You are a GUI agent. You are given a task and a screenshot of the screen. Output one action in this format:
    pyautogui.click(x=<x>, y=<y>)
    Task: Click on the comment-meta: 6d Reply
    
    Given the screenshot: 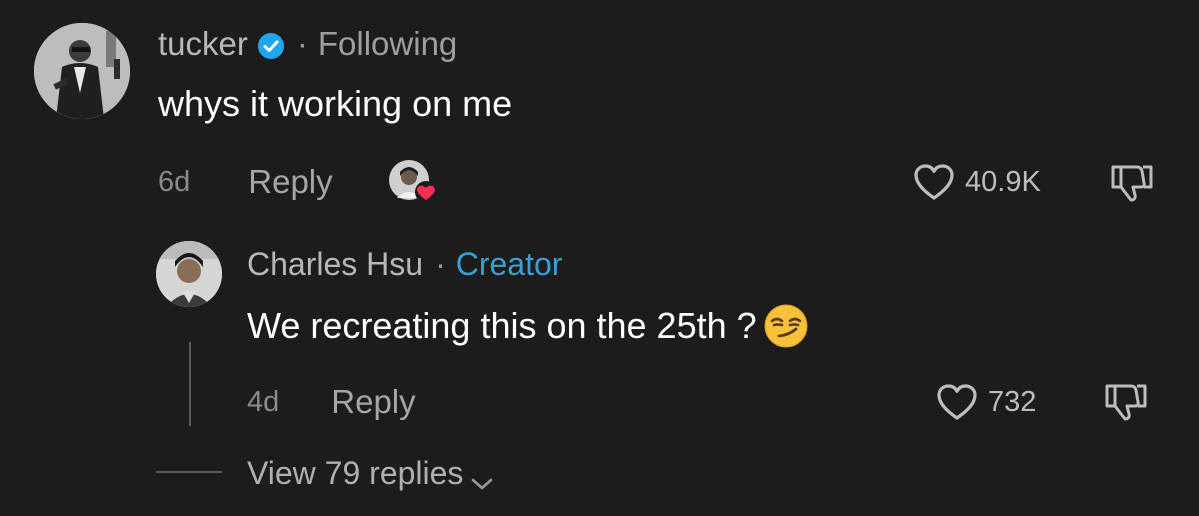 What is the action you would take?
    pyautogui.click(x=245, y=182)
    